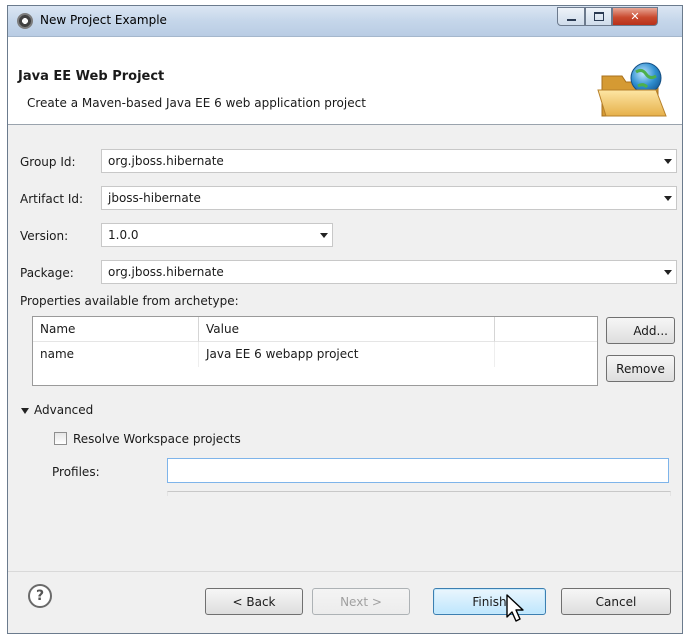 The height and width of the screenshot is (634, 683). What do you see at coordinates (389, 272) in the screenshot?
I see `package-combo: org.jboss.hibernate` at bounding box center [389, 272].